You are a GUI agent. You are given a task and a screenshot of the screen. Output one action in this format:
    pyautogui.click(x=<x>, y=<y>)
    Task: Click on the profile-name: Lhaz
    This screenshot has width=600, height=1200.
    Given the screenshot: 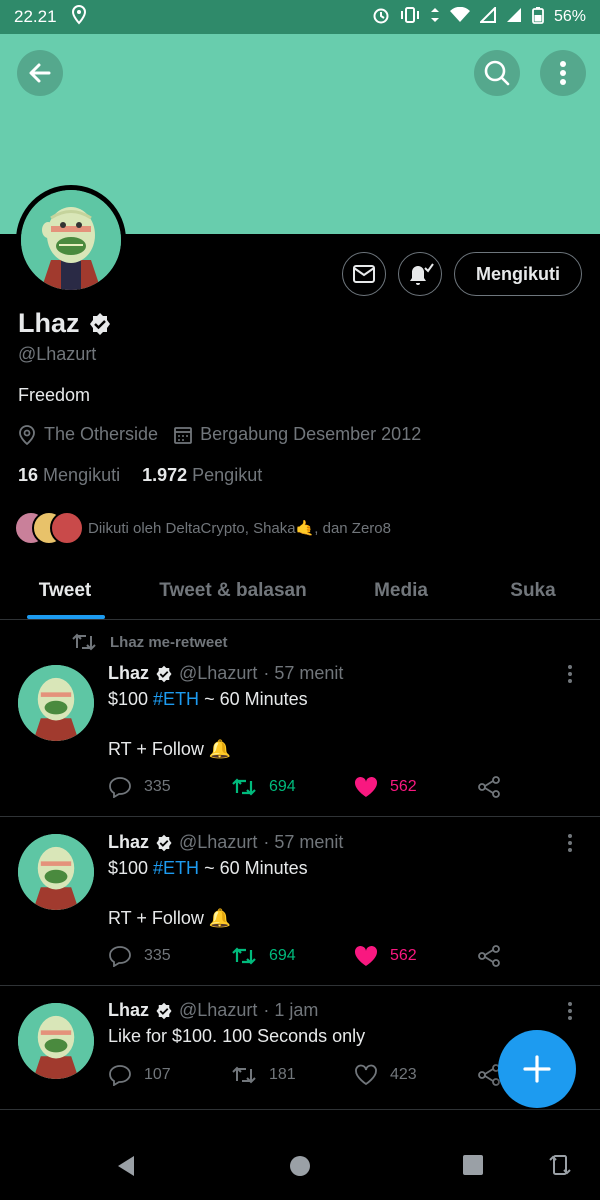 What is the action you would take?
    pyautogui.click(x=49, y=323)
    